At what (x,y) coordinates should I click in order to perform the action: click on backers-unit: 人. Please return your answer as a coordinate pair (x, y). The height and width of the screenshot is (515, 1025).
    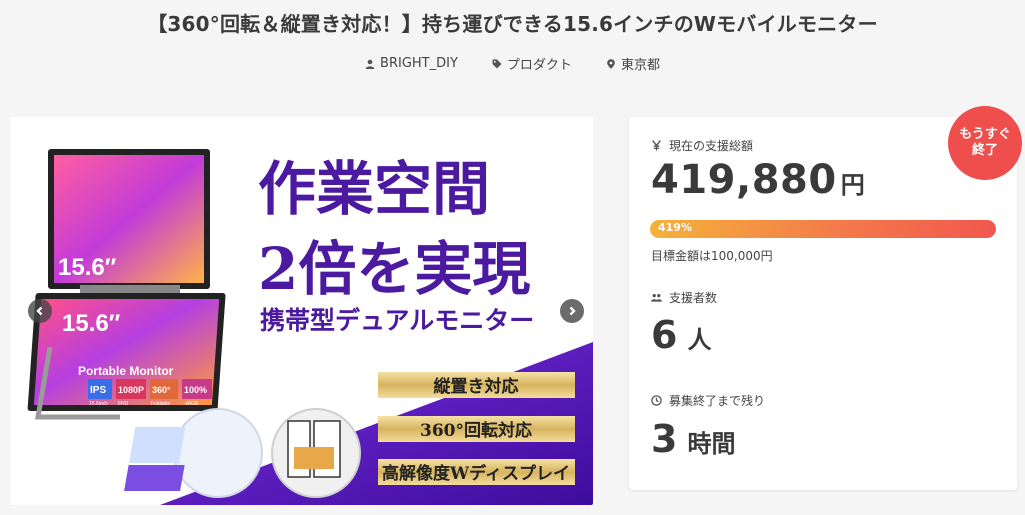
    Looking at the image, I should click on (699, 340).